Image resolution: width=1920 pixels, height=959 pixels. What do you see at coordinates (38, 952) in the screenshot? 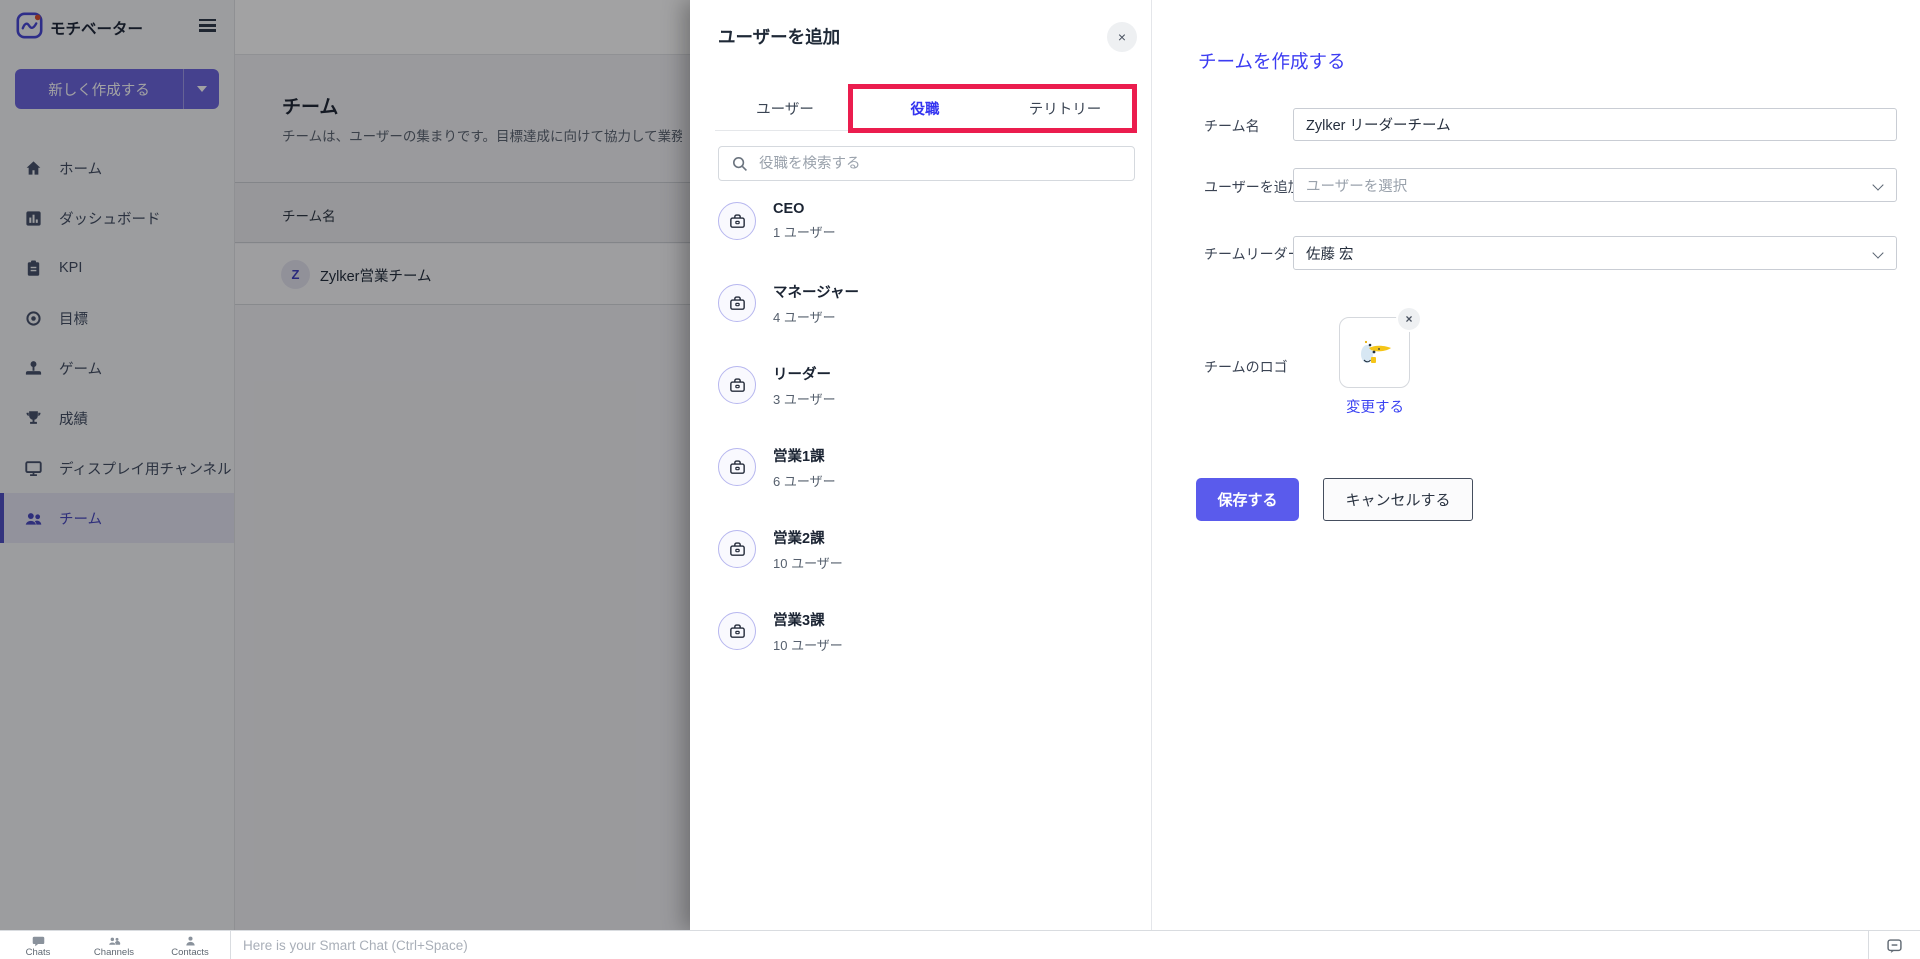
I see `chats-label: Chats` at bounding box center [38, 952].